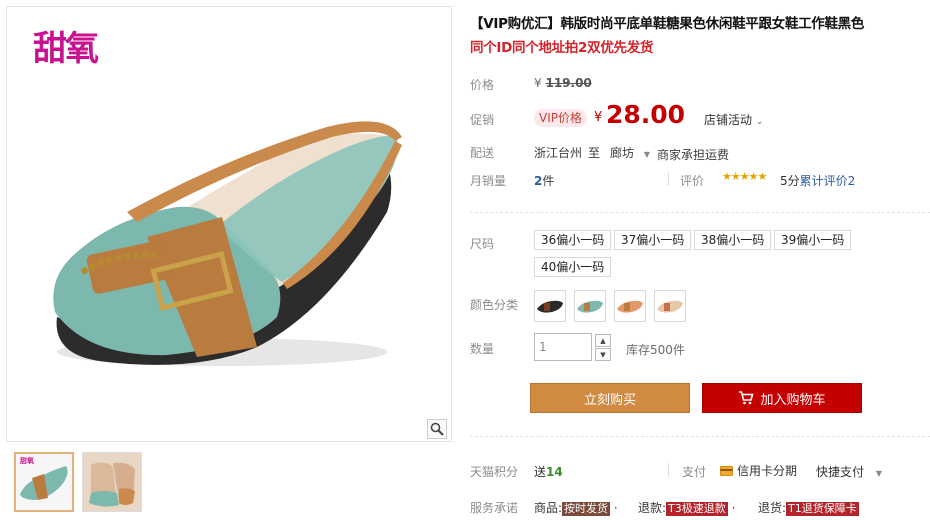  Describe the element at coordinates (667, 24) in the screenshot. I see `product-title: 【VIP购优汇】韩版时尚平底单鞋糖果色休闲鞋平跟女鞋工作鞋黑色` at that location.